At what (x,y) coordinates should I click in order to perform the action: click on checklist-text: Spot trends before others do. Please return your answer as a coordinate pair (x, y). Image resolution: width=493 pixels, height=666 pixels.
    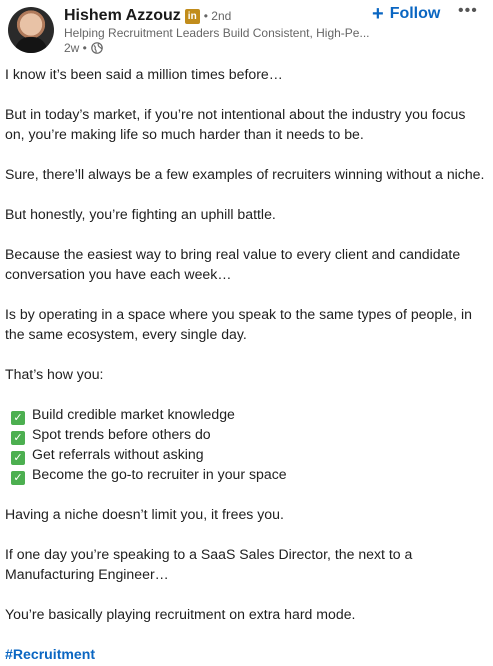
    Looking at the image, I should click on (121, 434).